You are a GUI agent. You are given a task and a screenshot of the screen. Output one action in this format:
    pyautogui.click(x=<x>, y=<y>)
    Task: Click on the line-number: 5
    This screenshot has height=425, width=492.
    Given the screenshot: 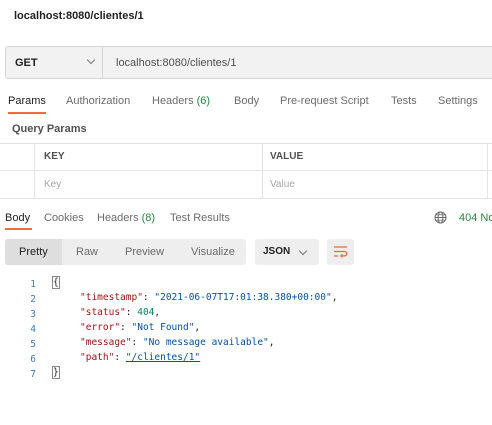 What is the action you would take?
    pyautogui.click(x=33, y=344)
    